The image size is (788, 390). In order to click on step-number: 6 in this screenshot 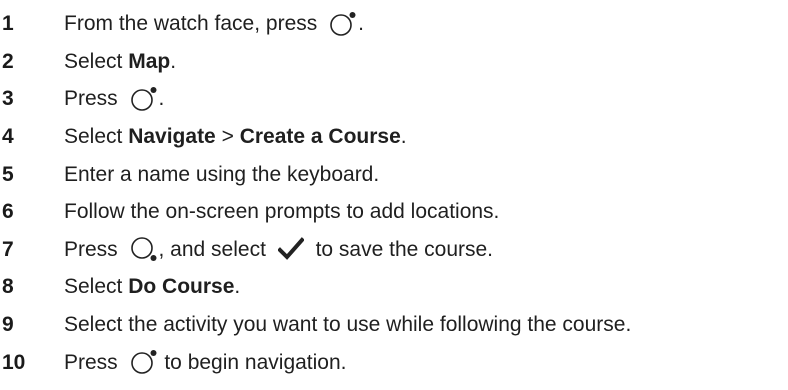, I will do `click(8, 212)`.